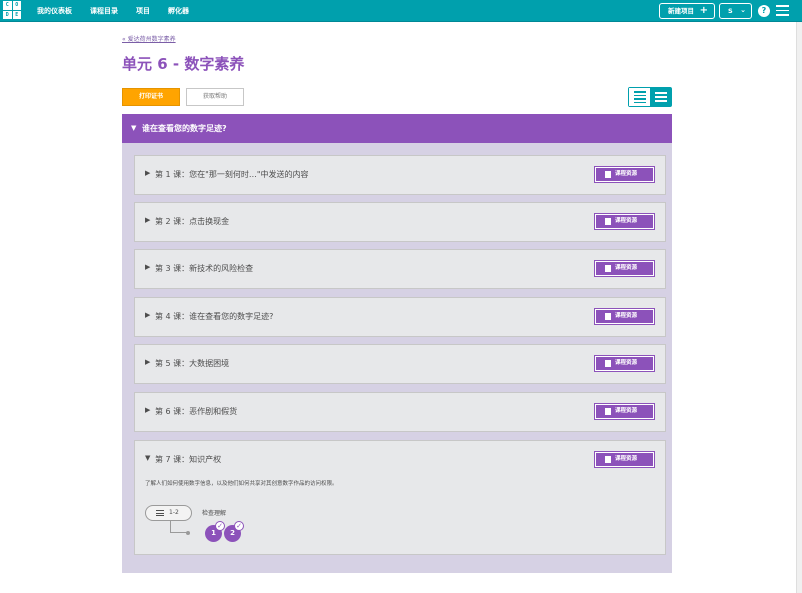  I want to click on nav-dashboard: 我的仪表板, so click(54, 11).